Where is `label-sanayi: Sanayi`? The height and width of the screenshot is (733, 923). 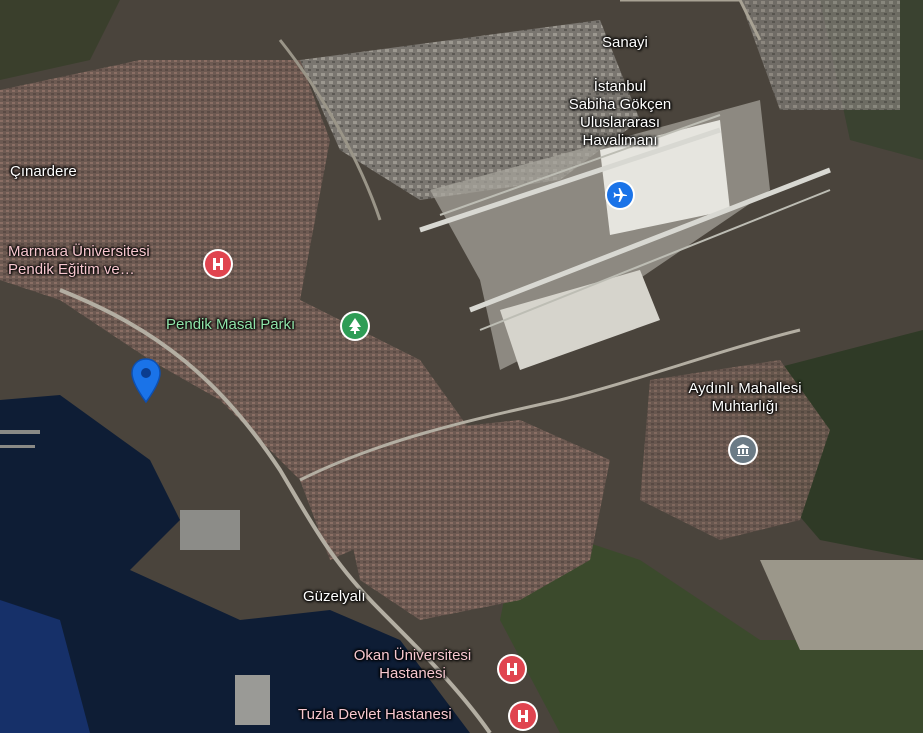 label-sanayi: Sanayi is located at coordinates (625, 43).